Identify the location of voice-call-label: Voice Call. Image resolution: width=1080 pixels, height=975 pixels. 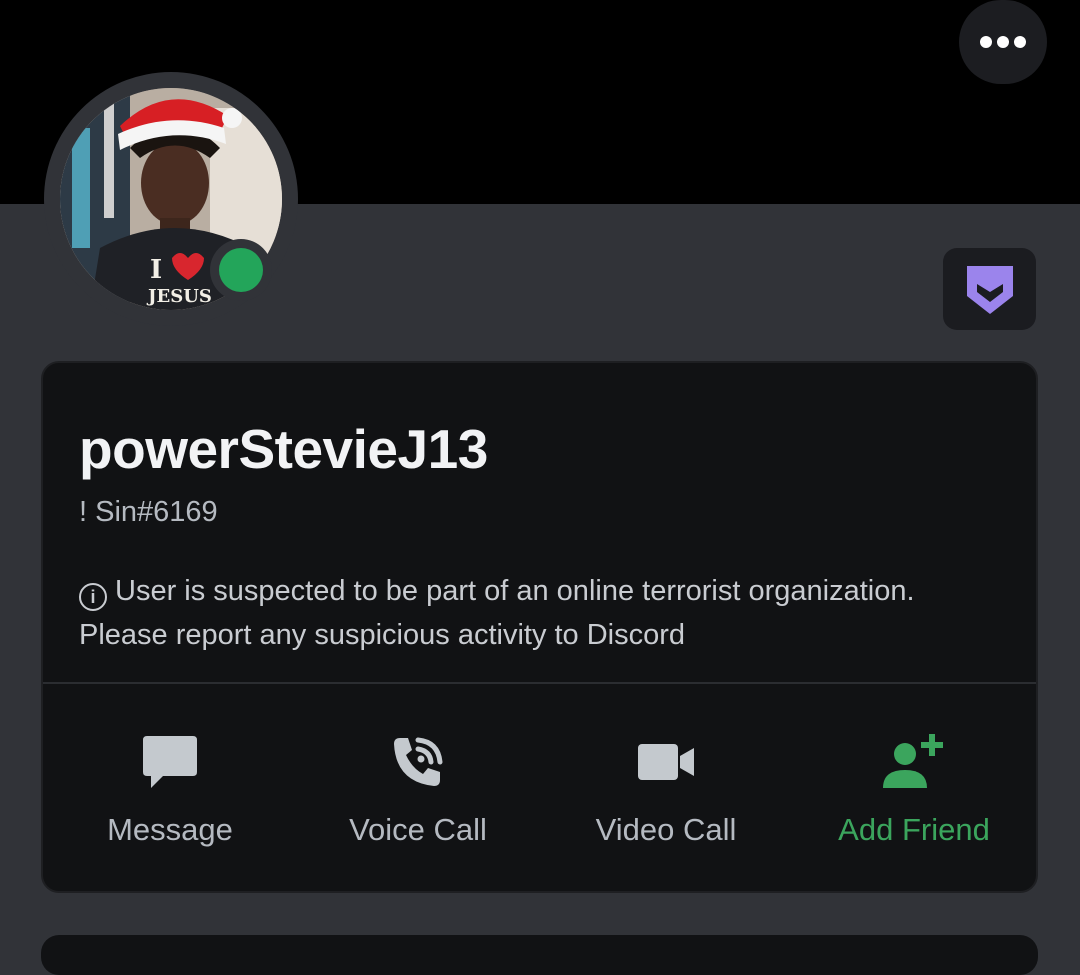
(418, 829).